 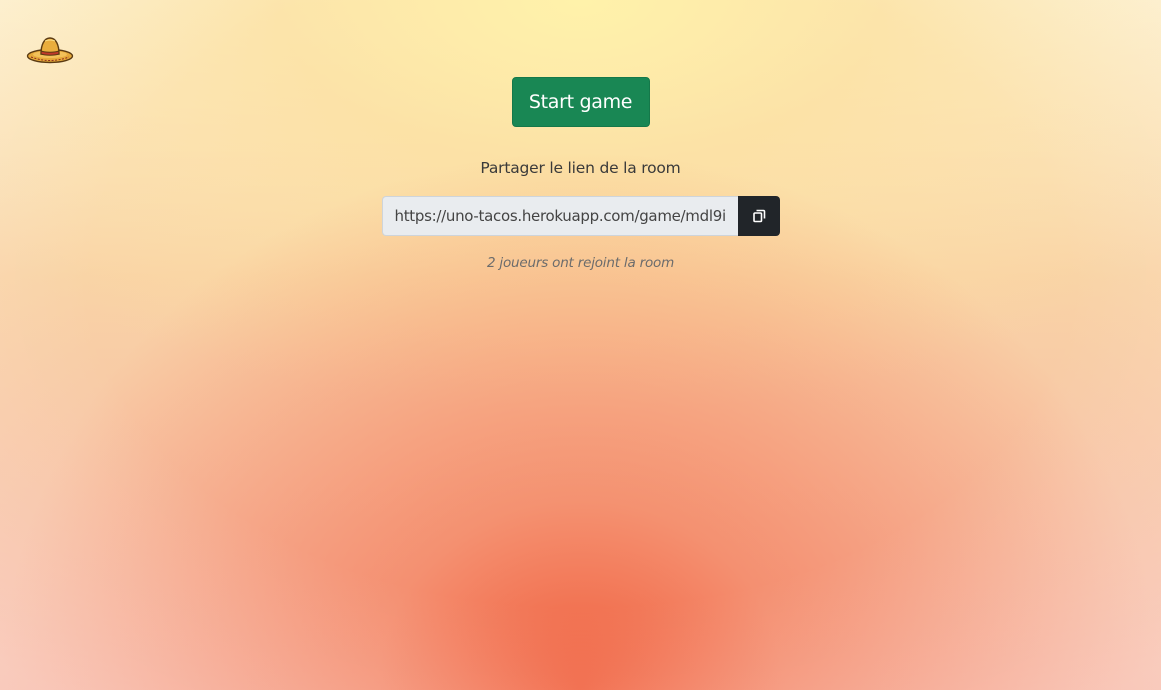 I want to click on copy-link-button, so click(x=758, y=216).